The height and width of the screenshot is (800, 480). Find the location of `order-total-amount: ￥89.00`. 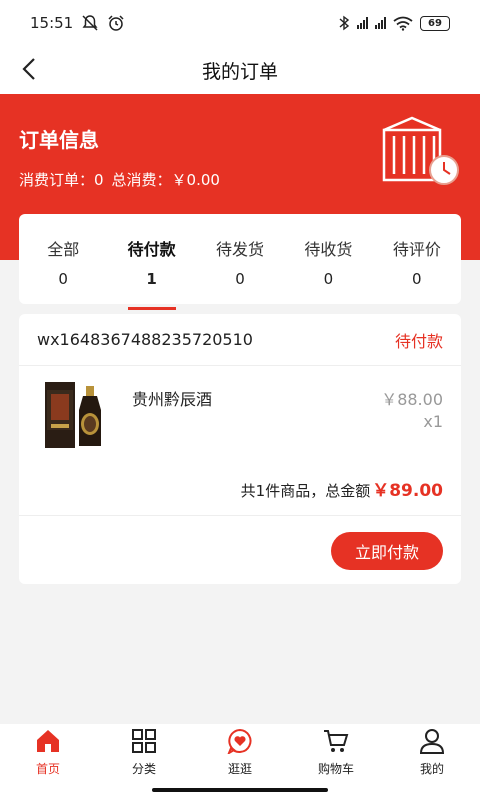

order-total-amount: ￥89.00 is located at coordinates (407, 491).